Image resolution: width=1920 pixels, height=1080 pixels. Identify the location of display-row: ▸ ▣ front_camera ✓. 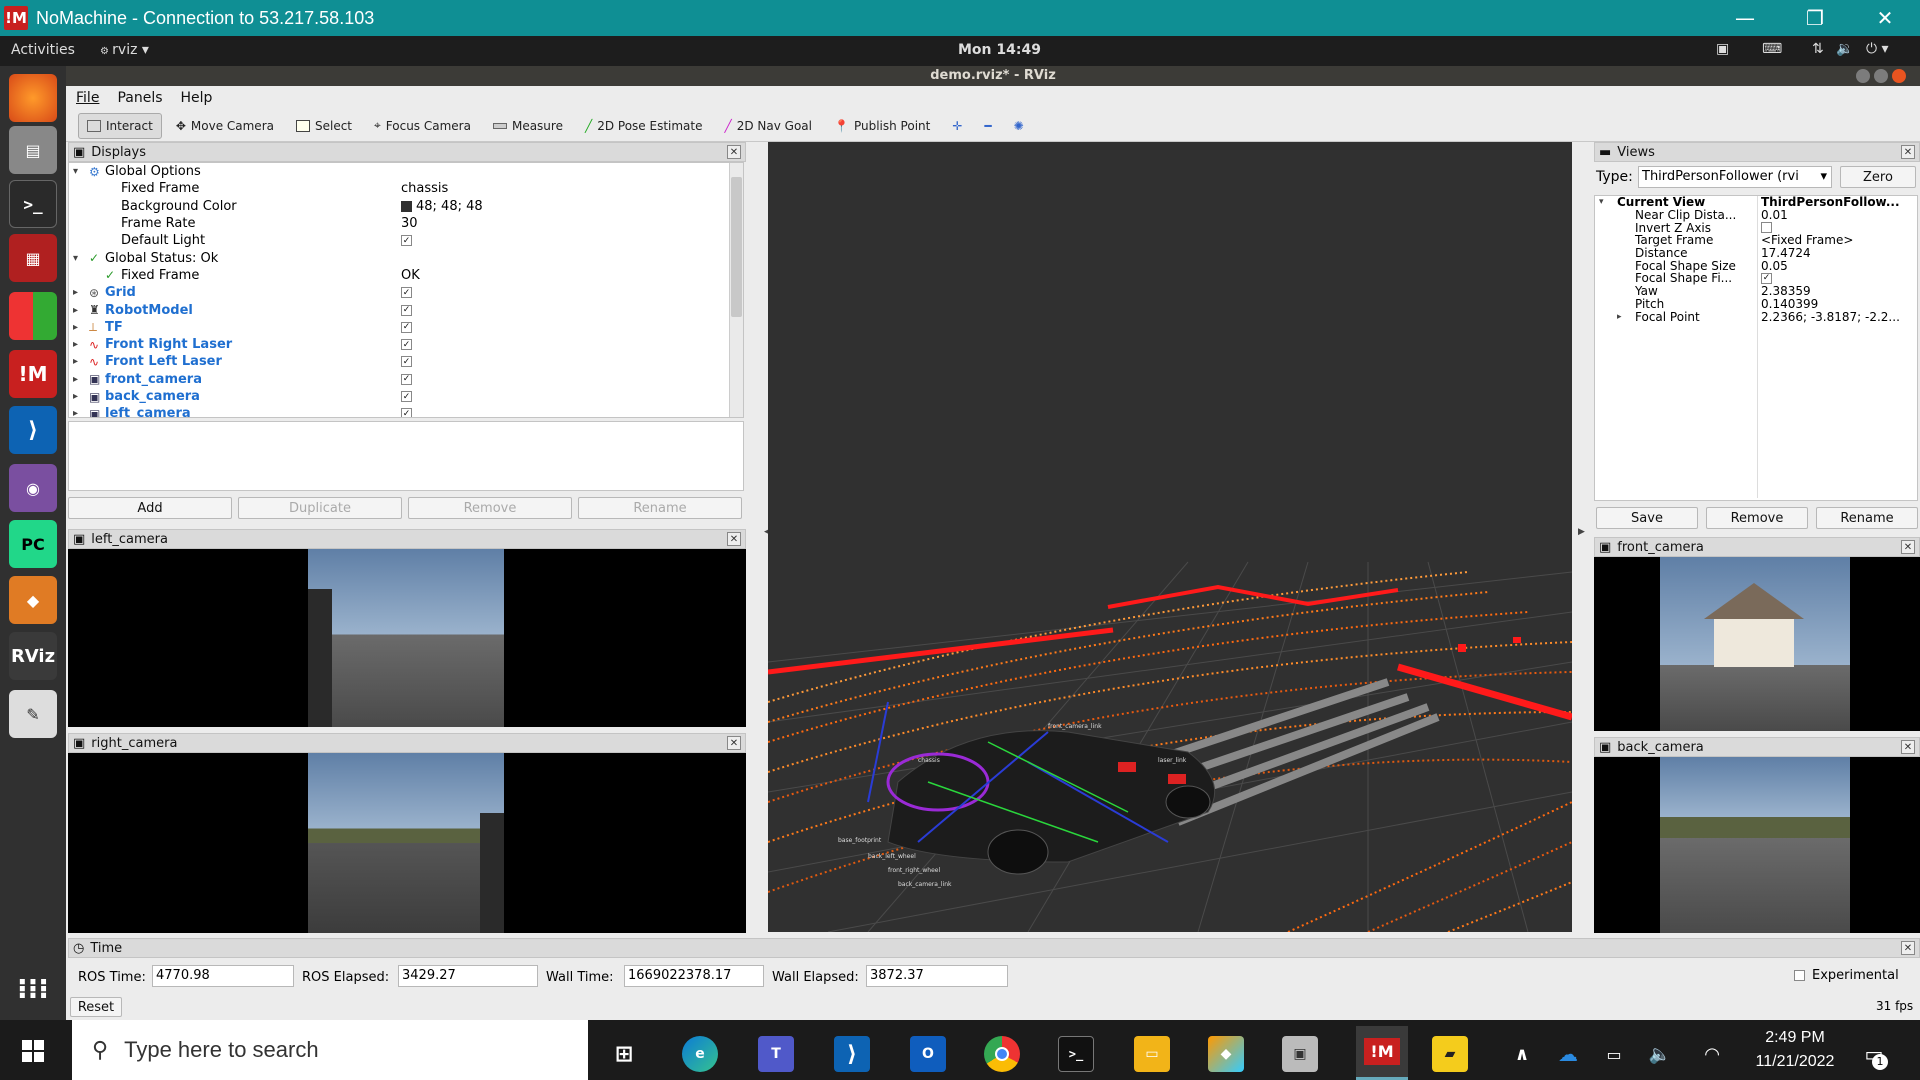
(406, 379).